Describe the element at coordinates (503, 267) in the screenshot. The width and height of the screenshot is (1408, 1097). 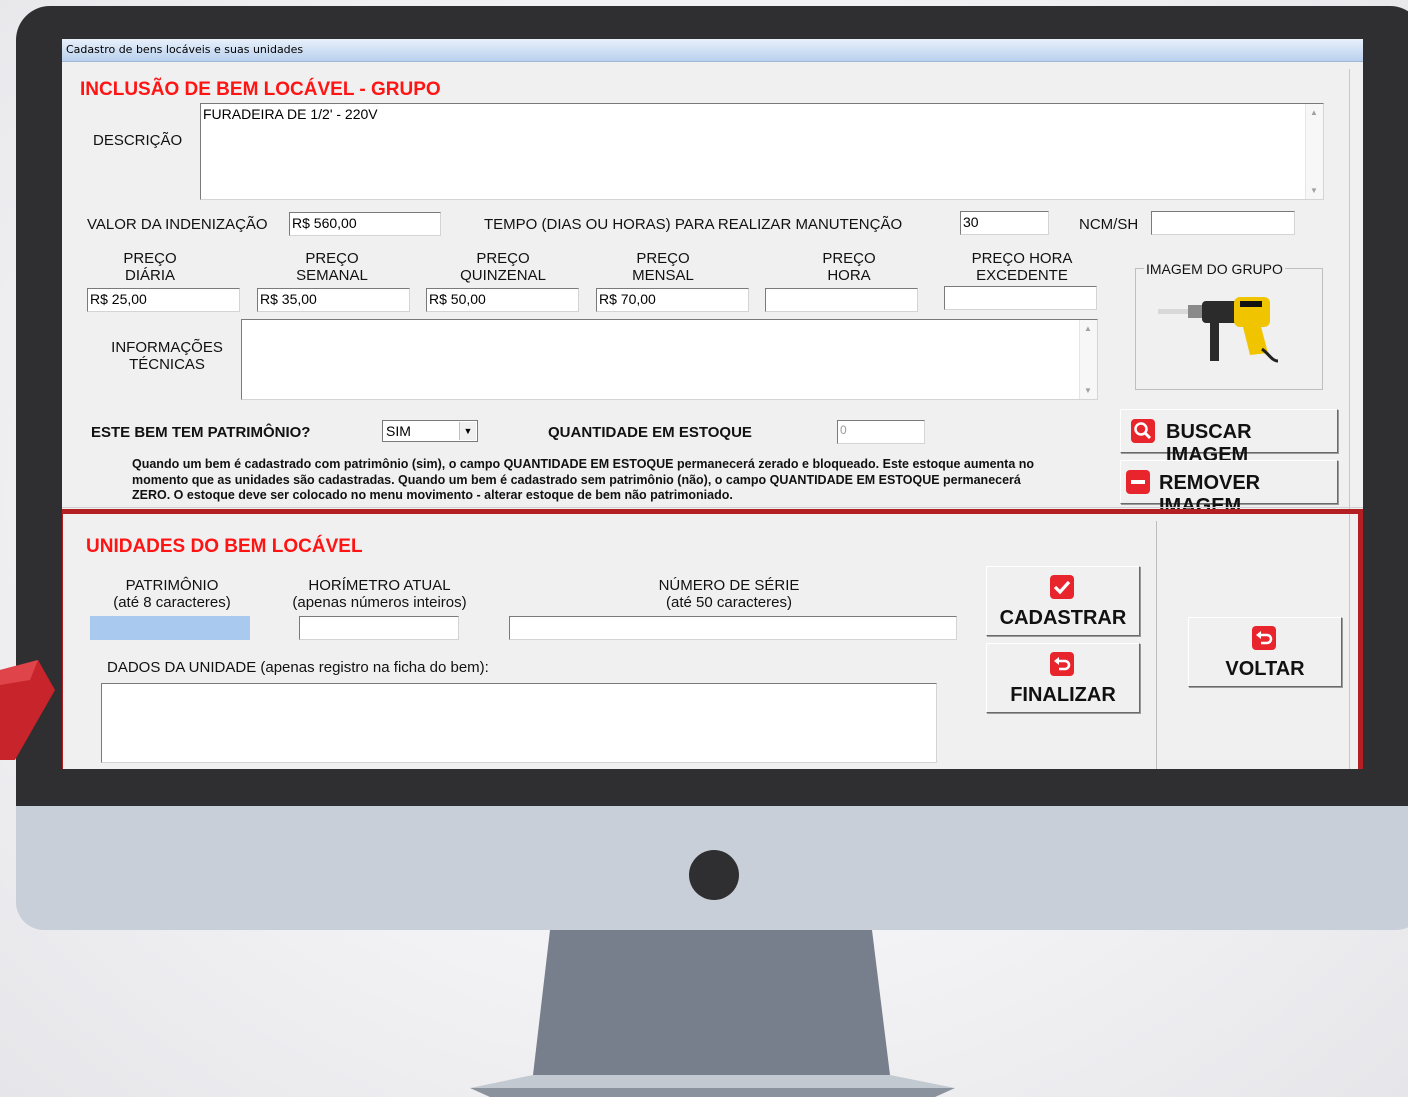
I see `preco-quinzenal-label: PREÇO QUINZENAL` at that location.